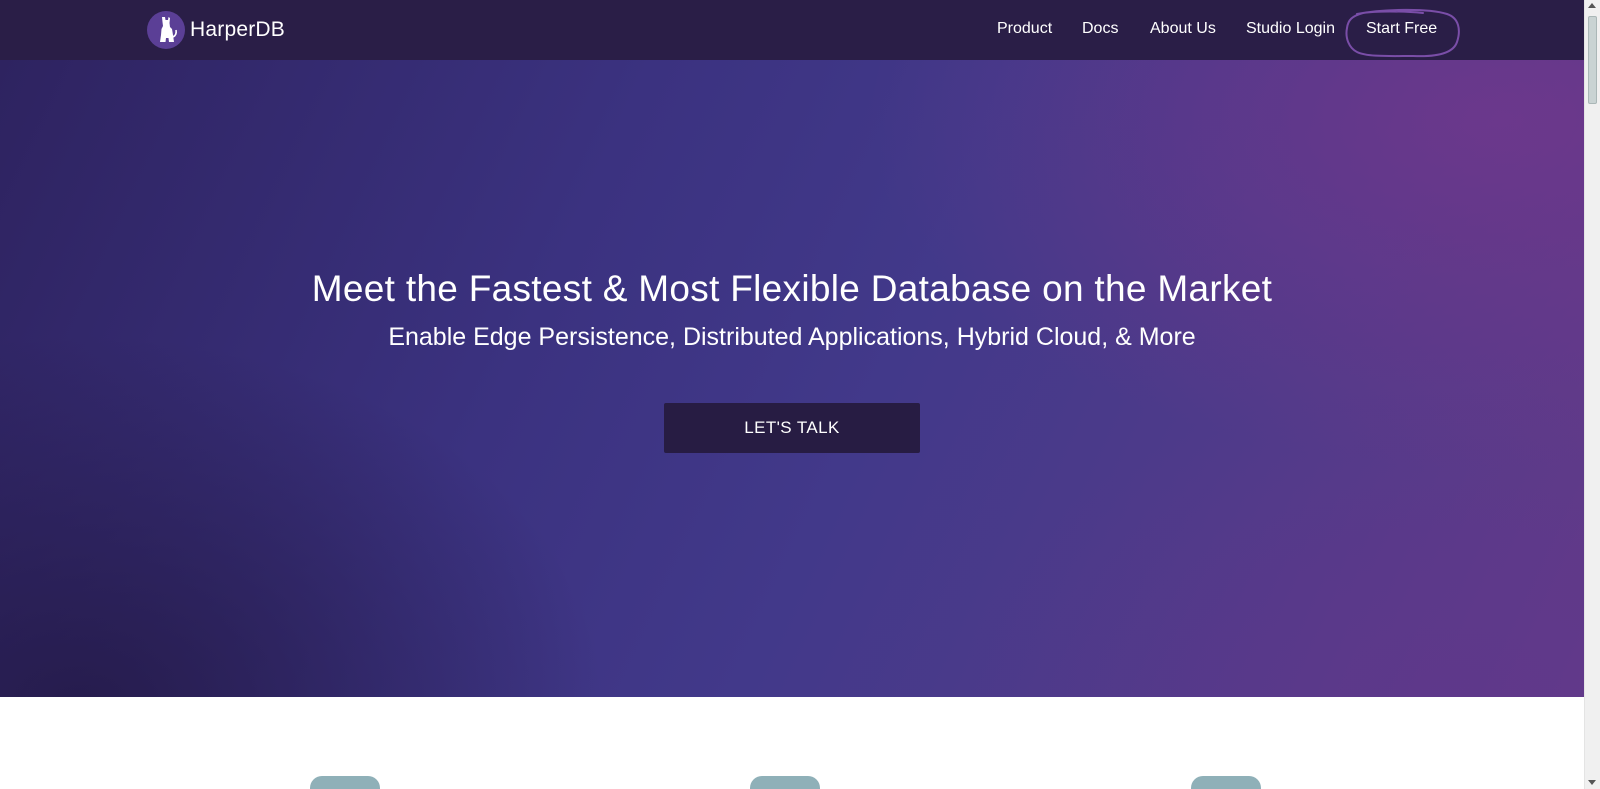 Image resolution: width=1600 pixels, height=789 pixels. What do you see at coordinates (1100, 29) in the screenshot?
I see `nav-link-docs: Docs` at bounding box center [1100, 29].